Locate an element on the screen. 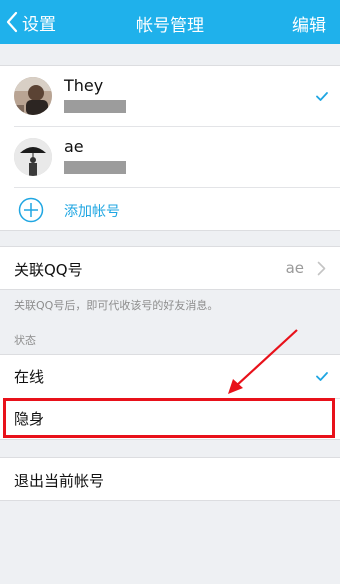 This screenshot has width=340, height=584. add-account-button: 添加帐号 is located at coordinates (170, 210).